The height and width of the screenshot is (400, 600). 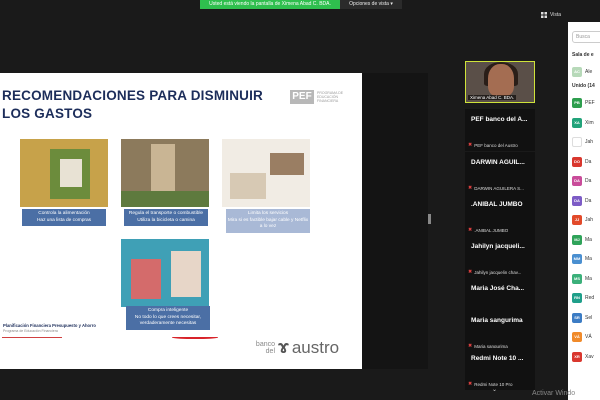 I want to click on tile-label: ✖ PEF banco del Austro, so click(x=501, y=145).